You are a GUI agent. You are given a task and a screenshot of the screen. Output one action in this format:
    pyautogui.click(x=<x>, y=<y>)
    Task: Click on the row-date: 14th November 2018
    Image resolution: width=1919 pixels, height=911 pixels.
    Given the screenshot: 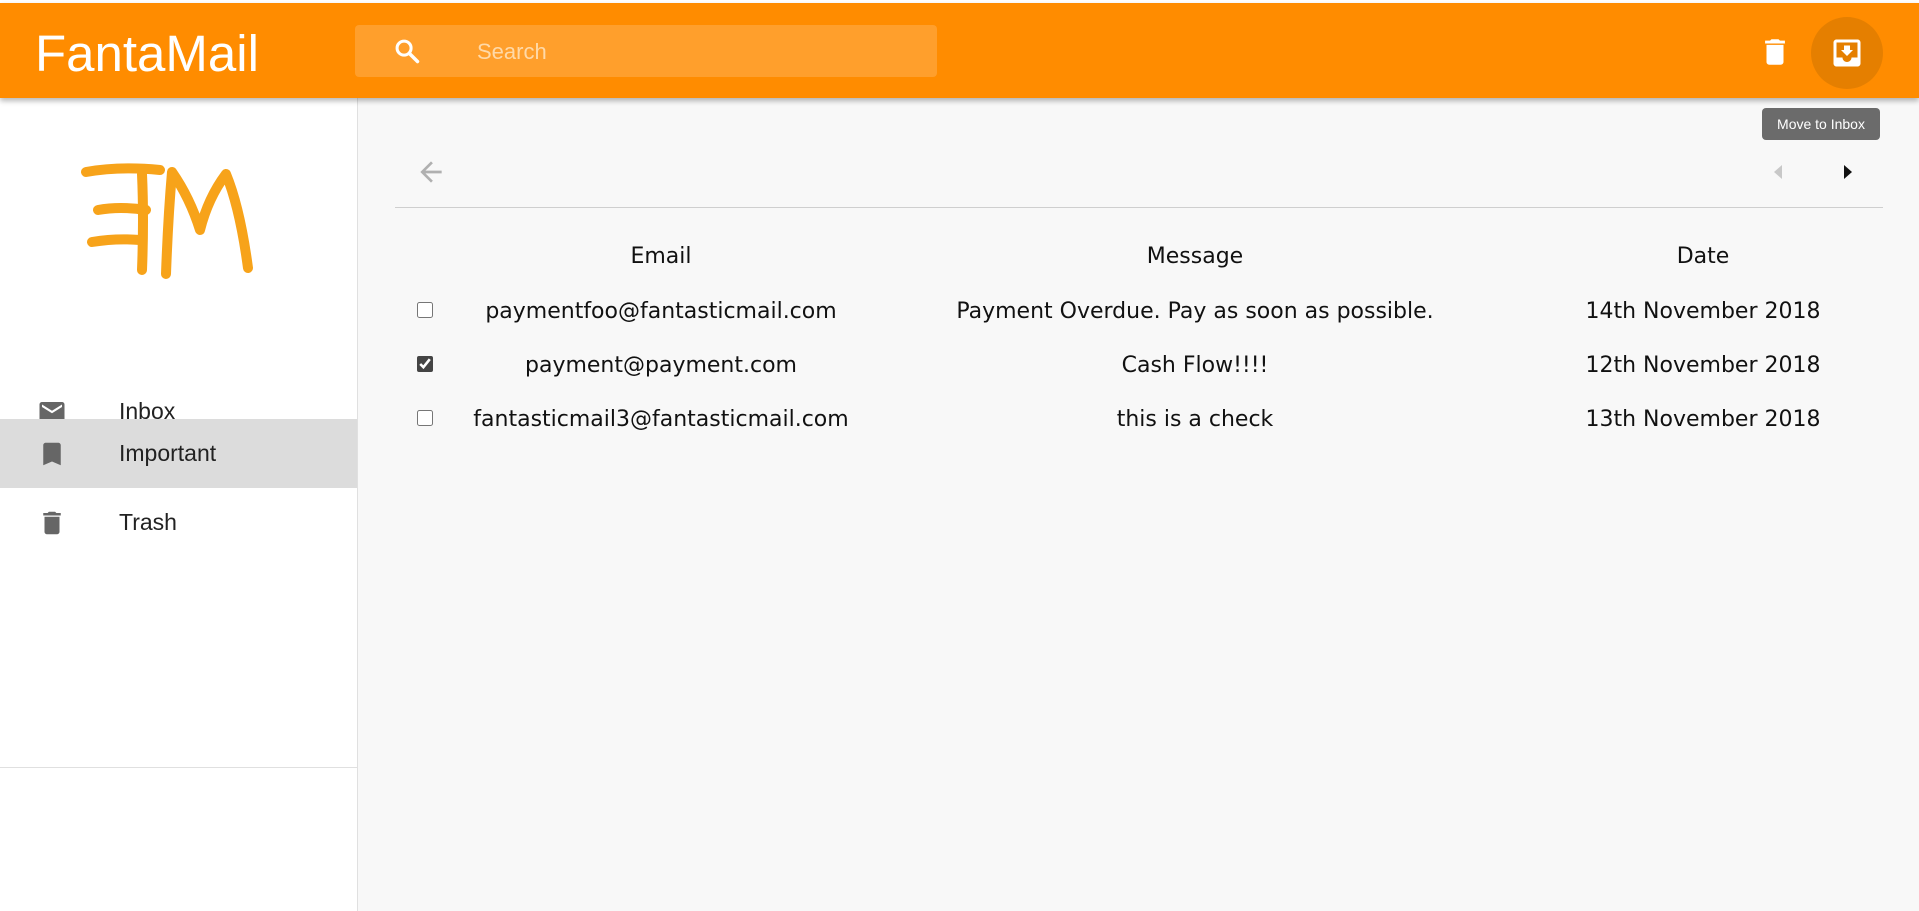 What is the action you would take?
    pyautogui.click(x=1703, y=311)
    